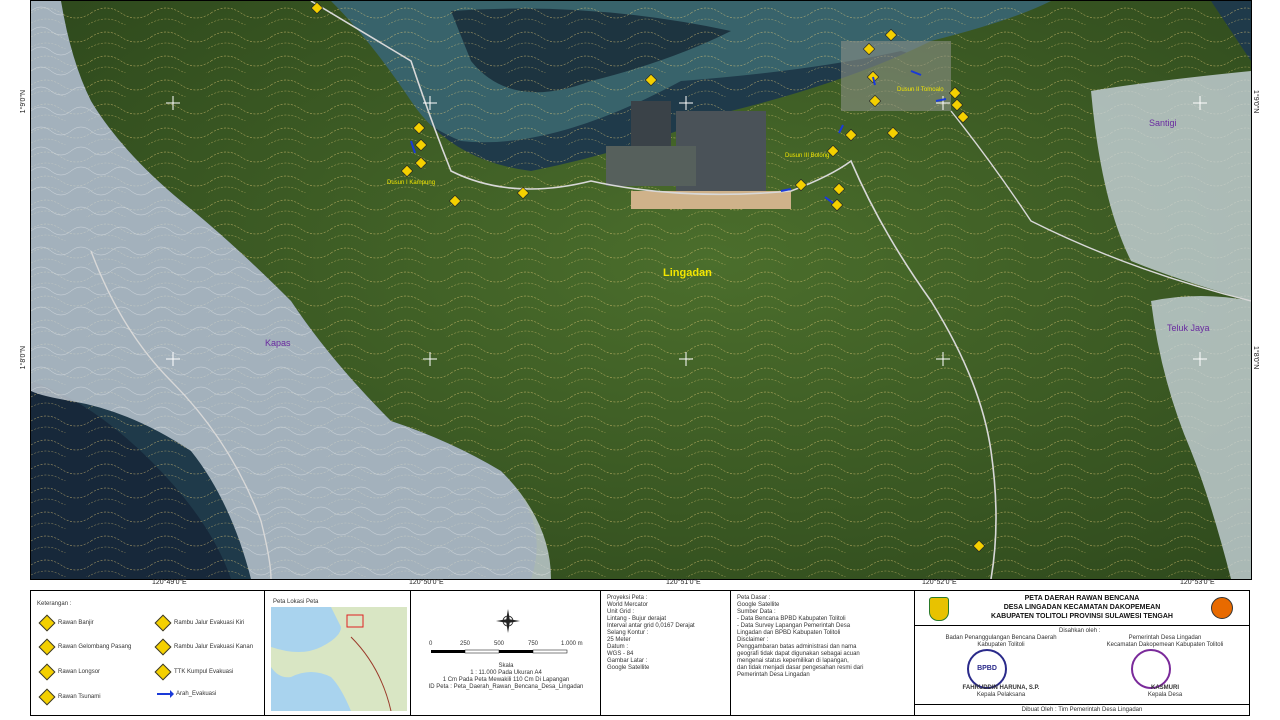 This screenshot has height=720, width=1280. What do you see at coordinates (687, 273) in the screenshot?
I see `place-label-lingadan: Lingadan` at bounding box center [687, 273].